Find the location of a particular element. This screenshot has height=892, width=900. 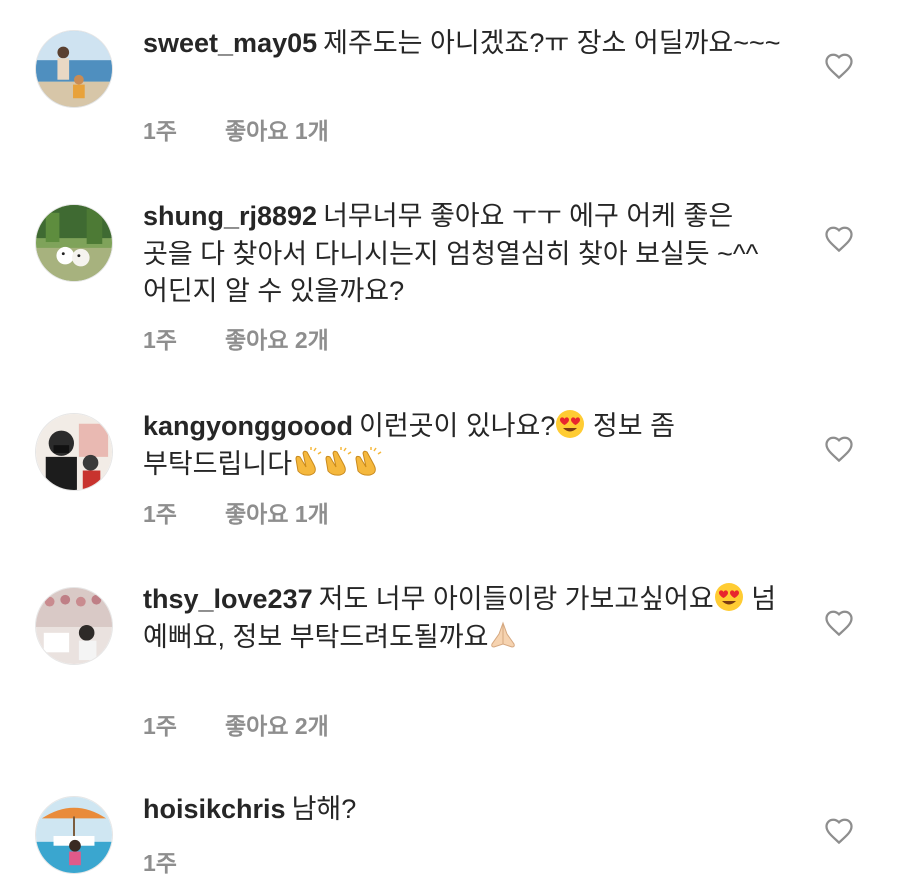

comment-username: sweet_may05 is located at coordinates (230, 43).